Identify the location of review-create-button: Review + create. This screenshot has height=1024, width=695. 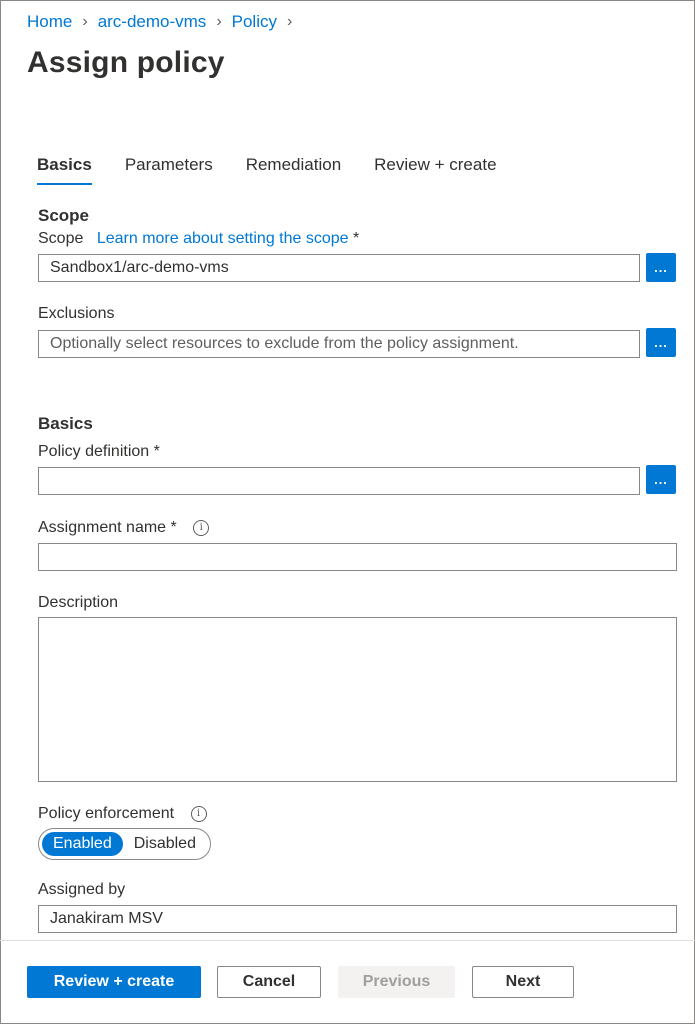
(114, 982).